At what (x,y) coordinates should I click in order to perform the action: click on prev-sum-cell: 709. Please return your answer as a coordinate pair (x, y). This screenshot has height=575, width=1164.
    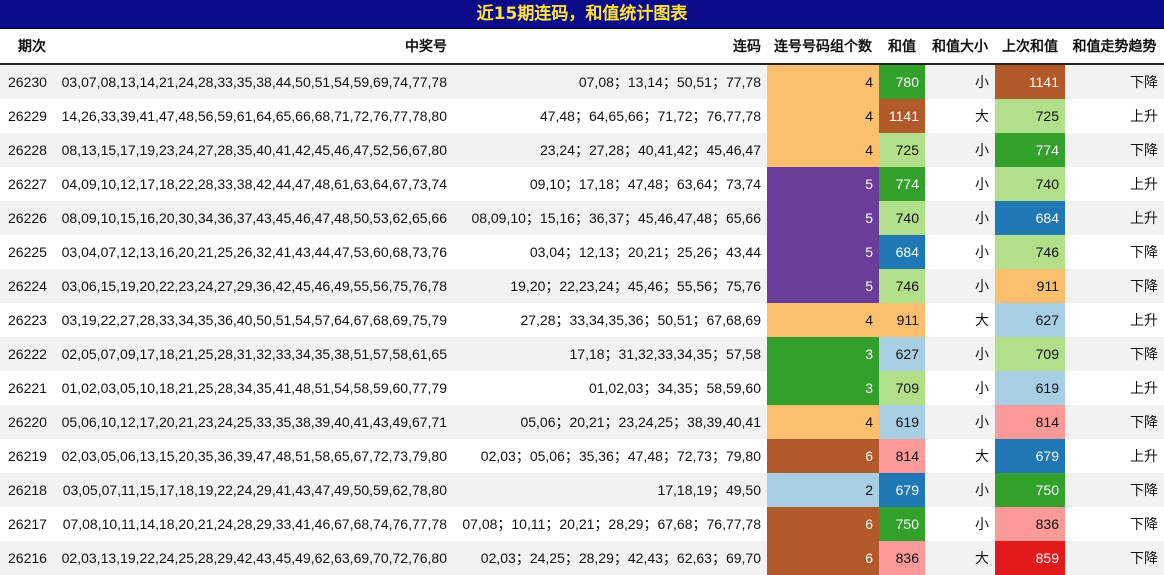
    Looking at the image, I should click on (1030, 354).